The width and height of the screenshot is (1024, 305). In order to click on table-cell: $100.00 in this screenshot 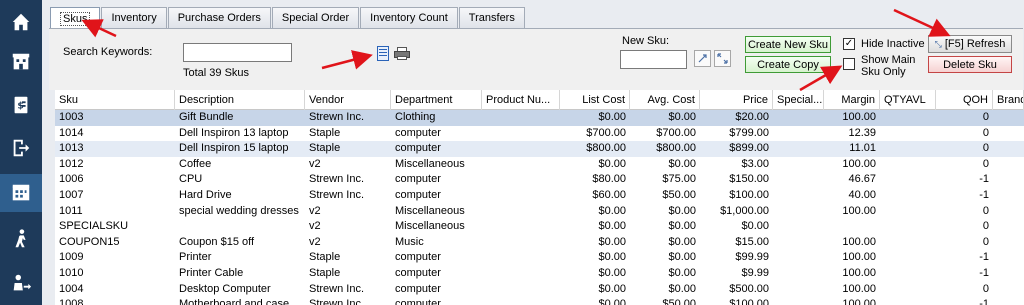, I will do `click(749, 194)`.